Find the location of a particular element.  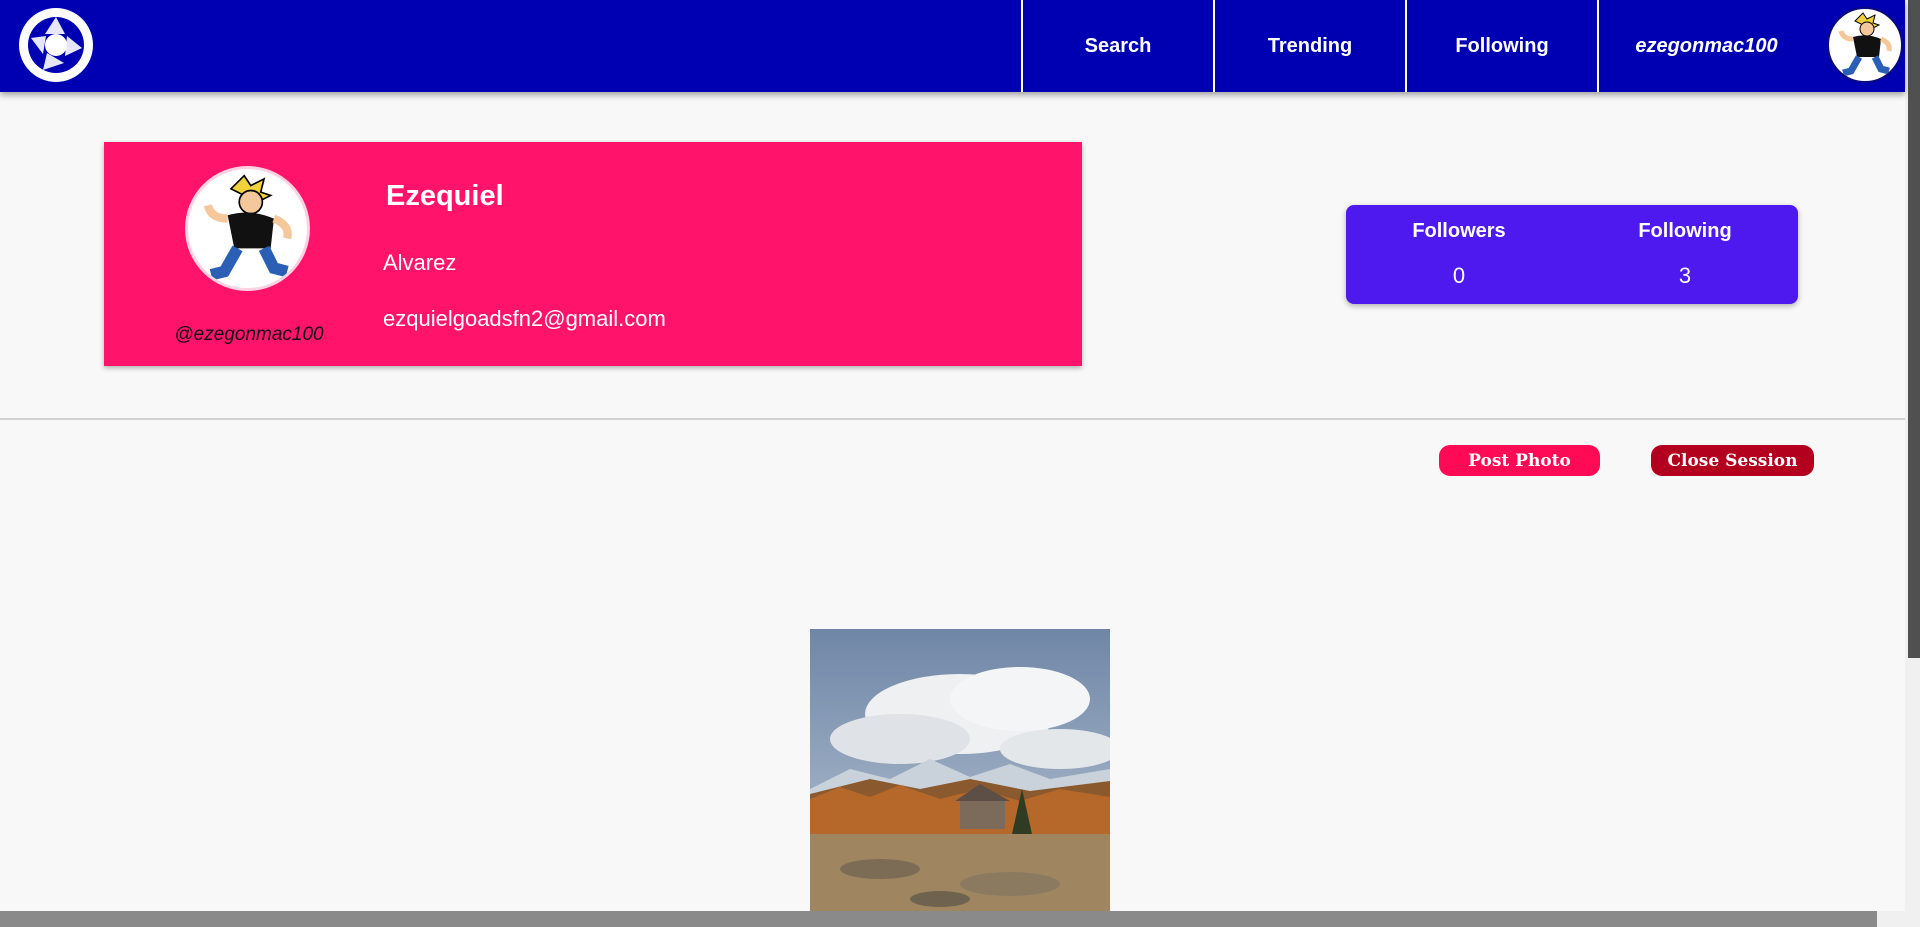

profile-first-name: Ezequiel is located at coordinates (445, 196).